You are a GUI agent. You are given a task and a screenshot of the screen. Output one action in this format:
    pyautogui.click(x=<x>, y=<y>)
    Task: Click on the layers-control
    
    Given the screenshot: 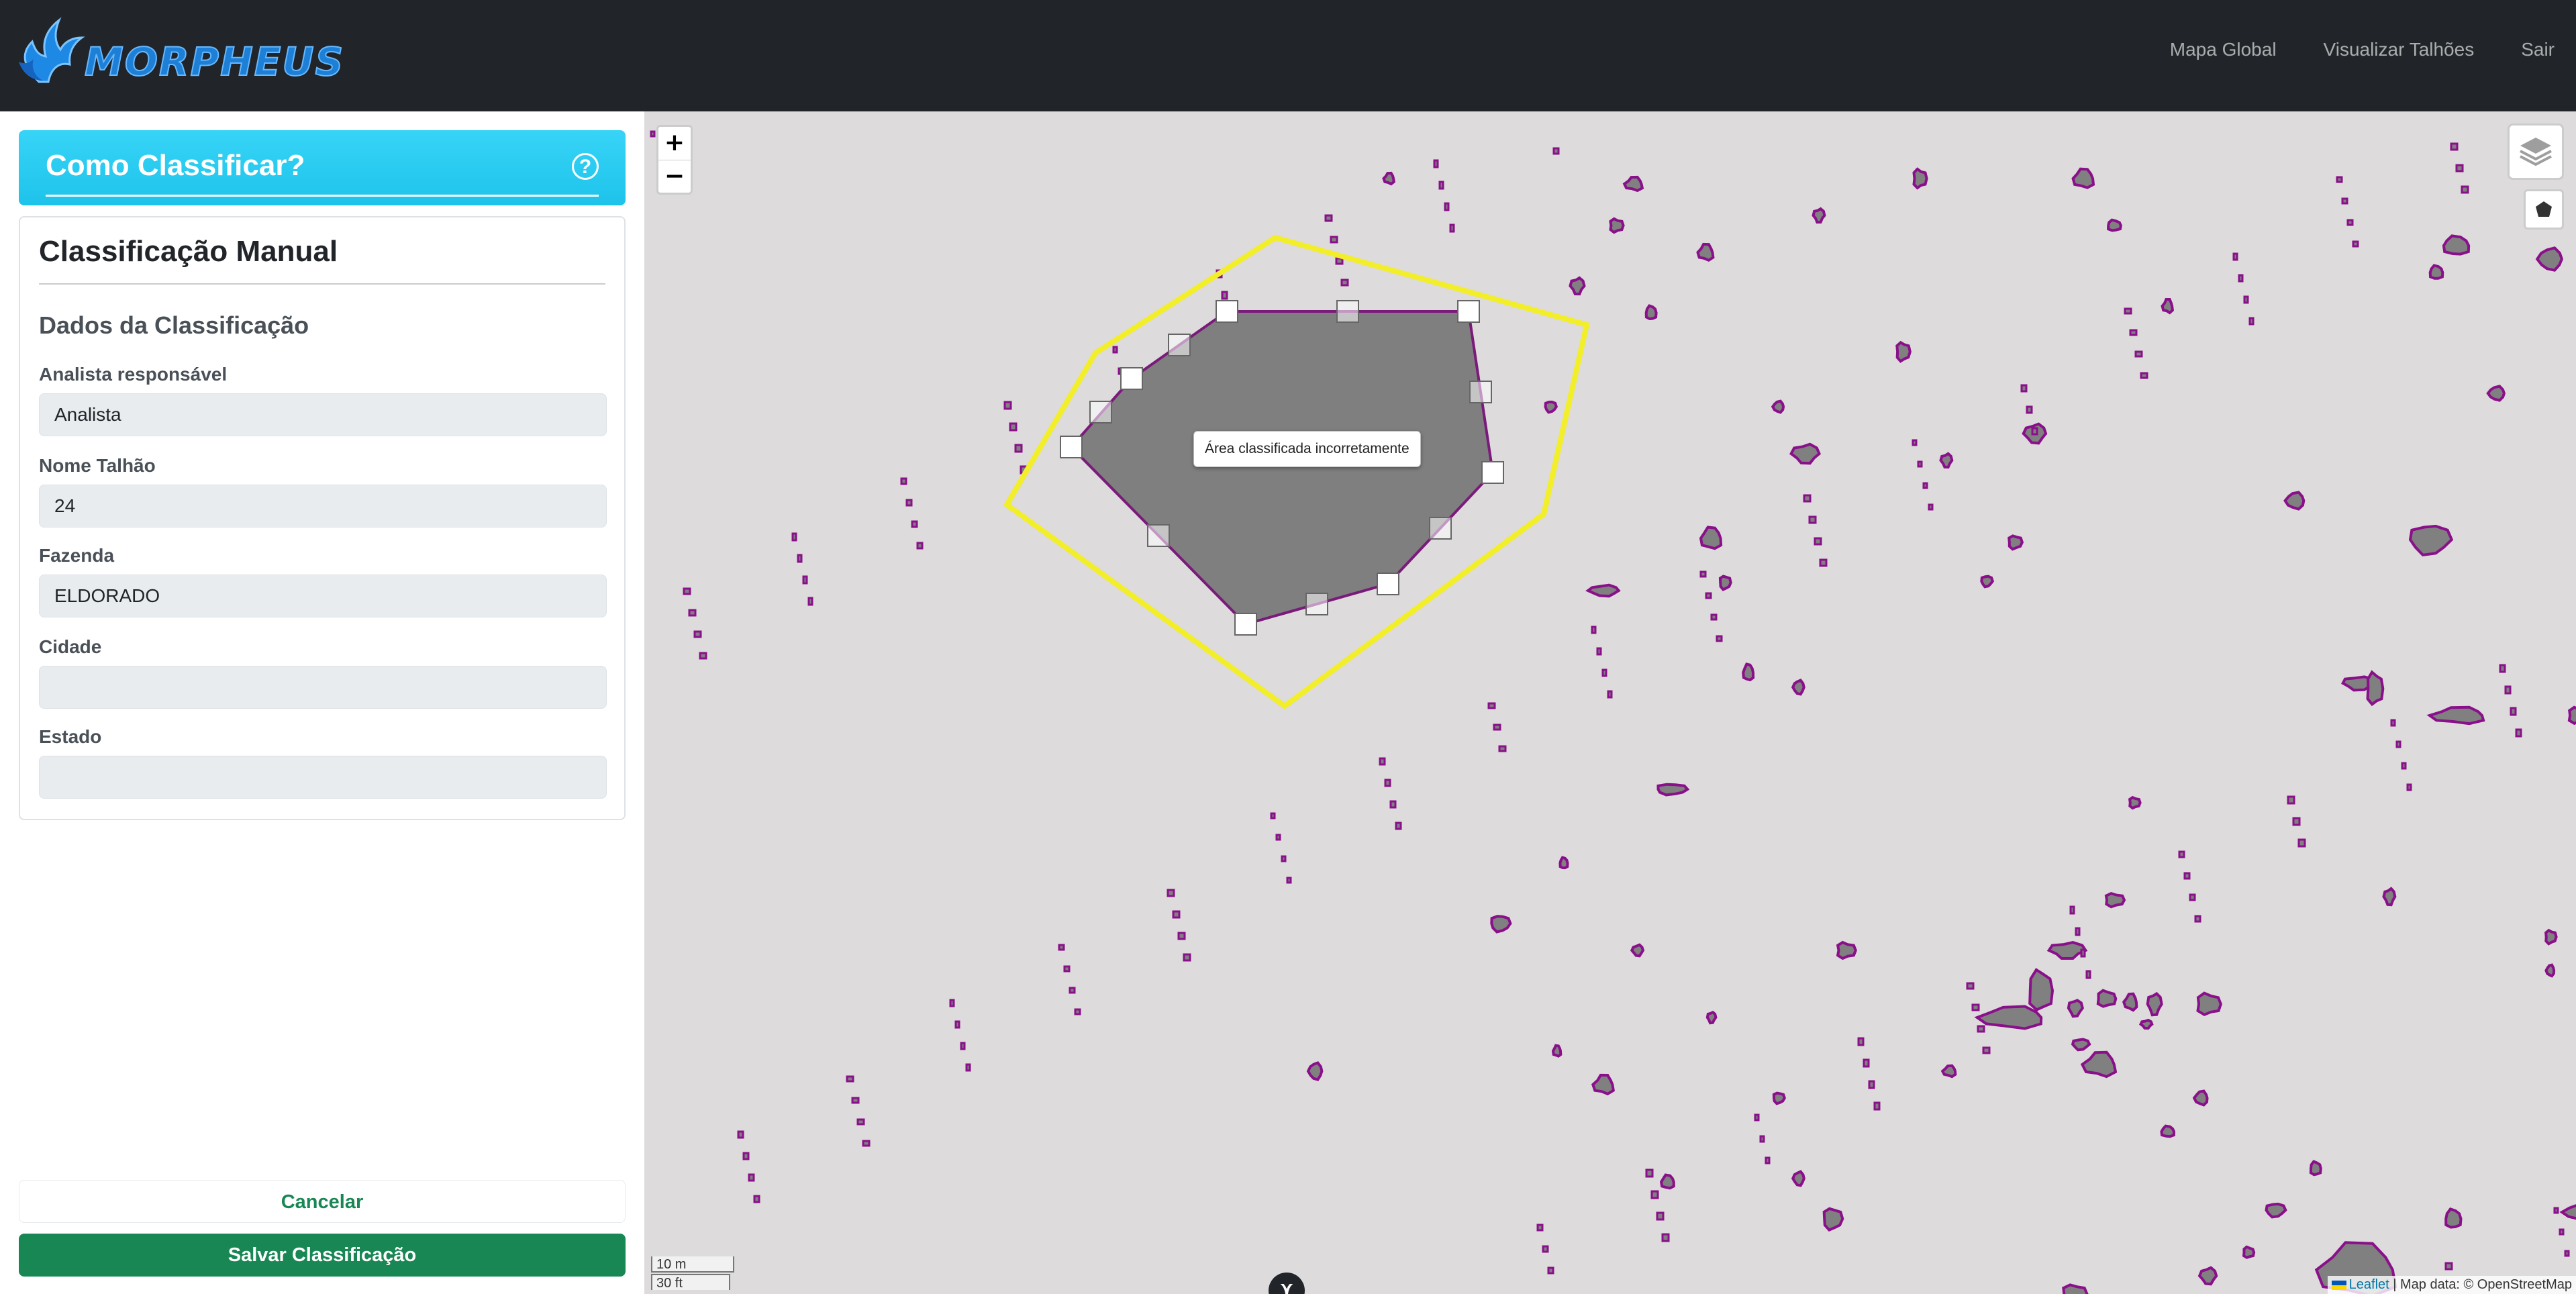 What is the action you would take?
    pyautogui.click(x=2536, y=151)
    